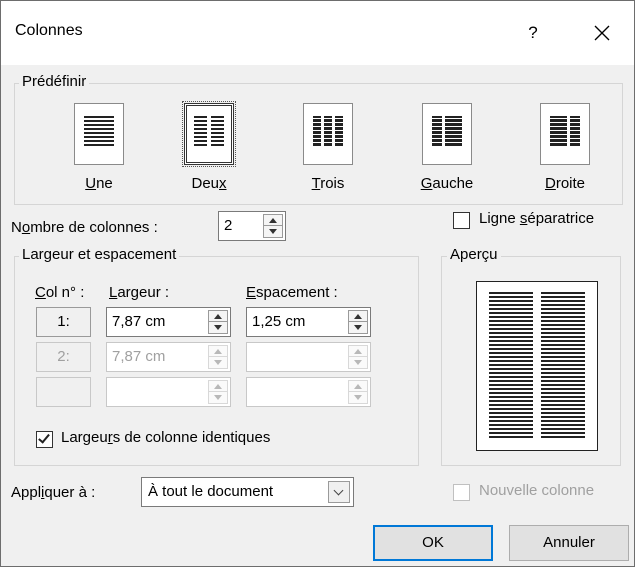 This screenshot has width=635, height=567. What do you see at coordinates (49, 30) in the screenshot?
I see `dialog-title: Colonnes` at bounding box center [49, 30].